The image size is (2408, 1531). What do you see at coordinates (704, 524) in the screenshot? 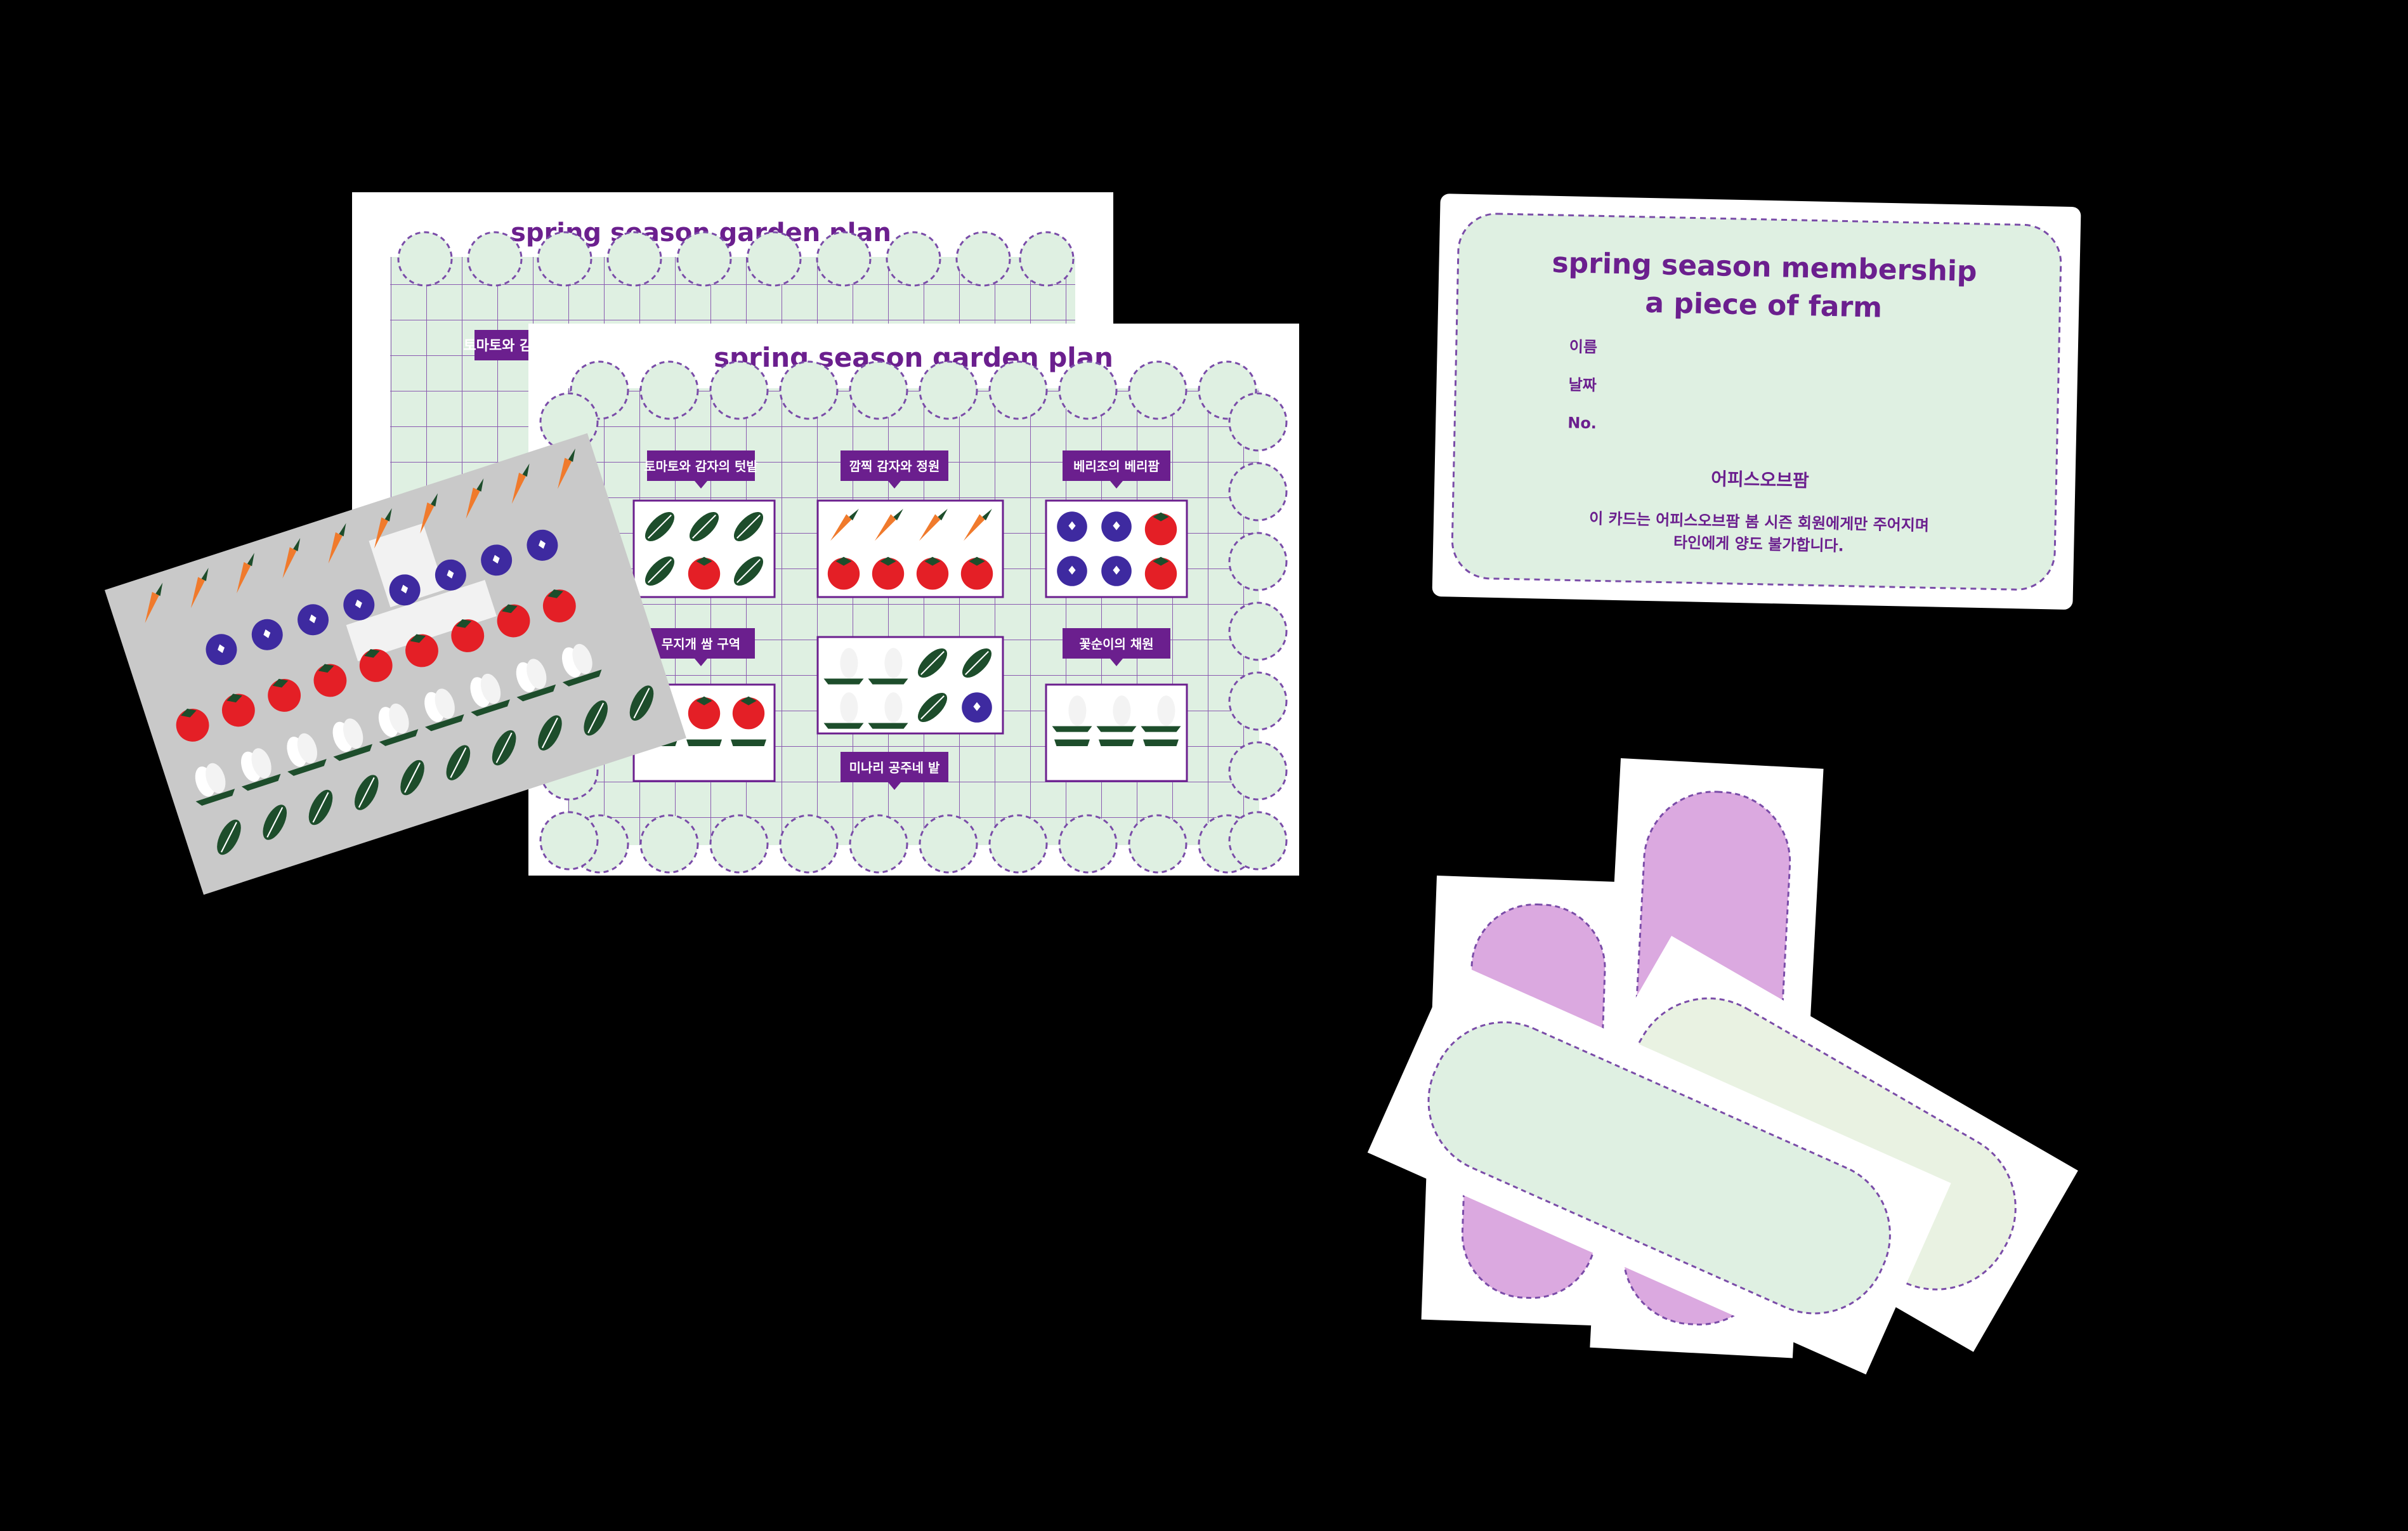
I see `garden-plot: 토마토와 감자의 텃밭` at bounding box center [704, 524].